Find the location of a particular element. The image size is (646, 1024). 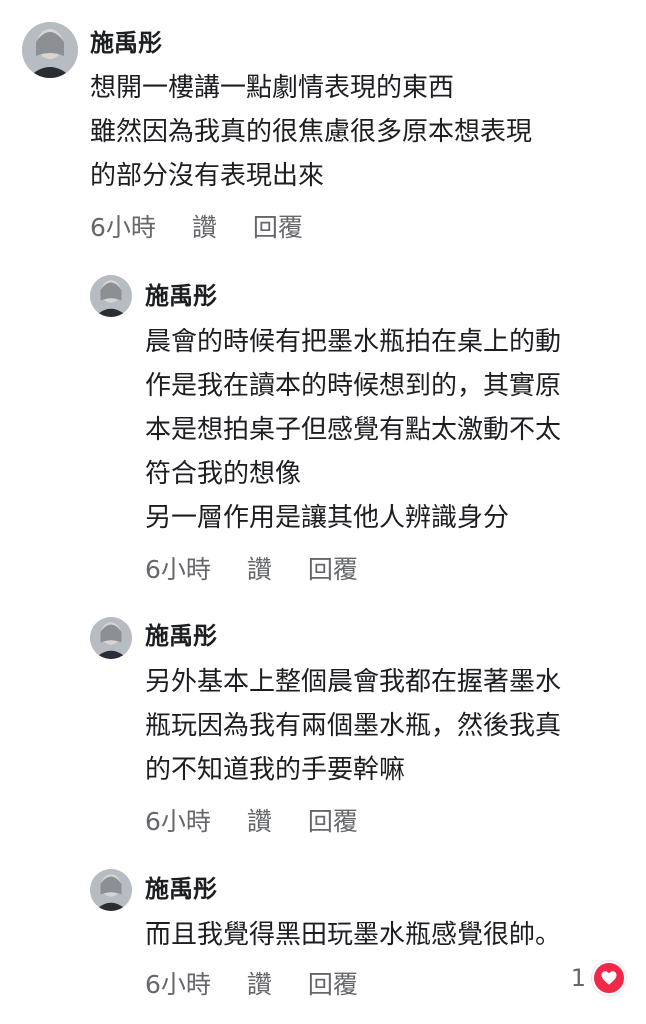

reaction-count: 1 is located at coordinates (578, 978).